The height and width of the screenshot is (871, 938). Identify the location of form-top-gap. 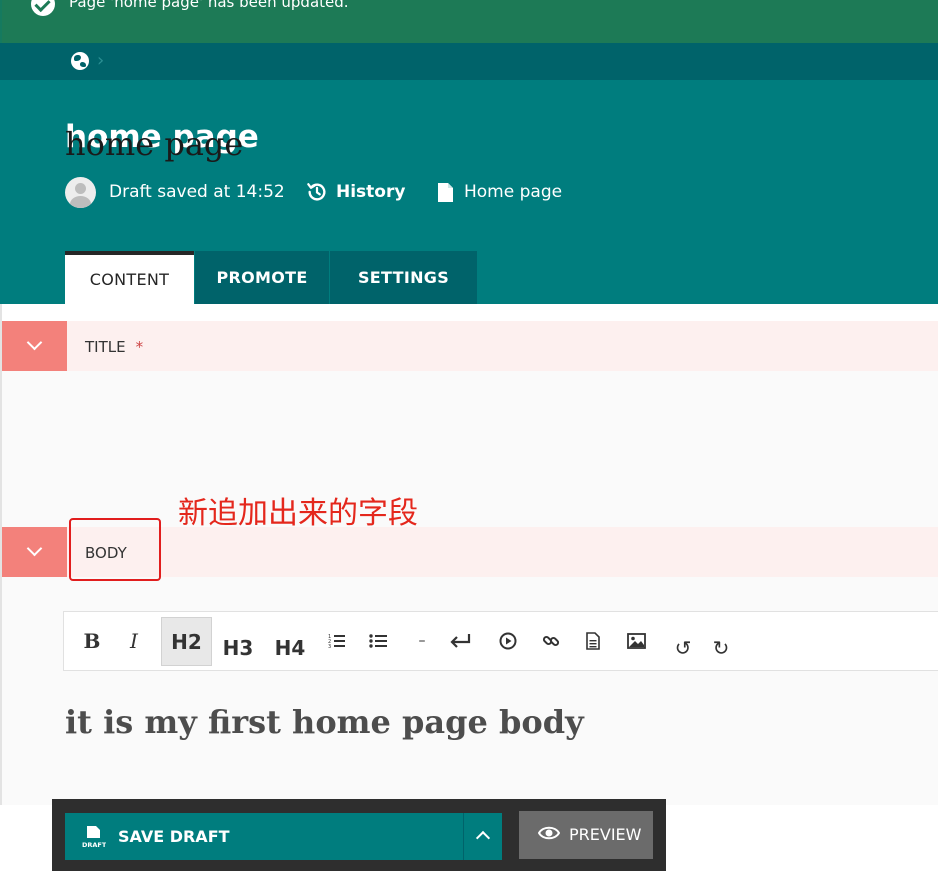
(470, 312).